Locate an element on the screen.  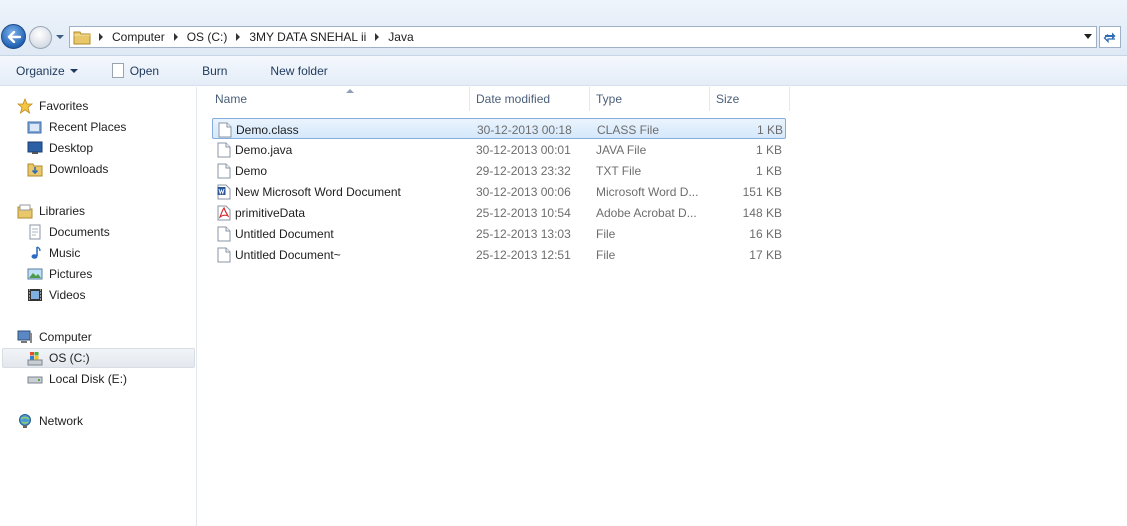
forward-button is located at coordinates (40, 37).